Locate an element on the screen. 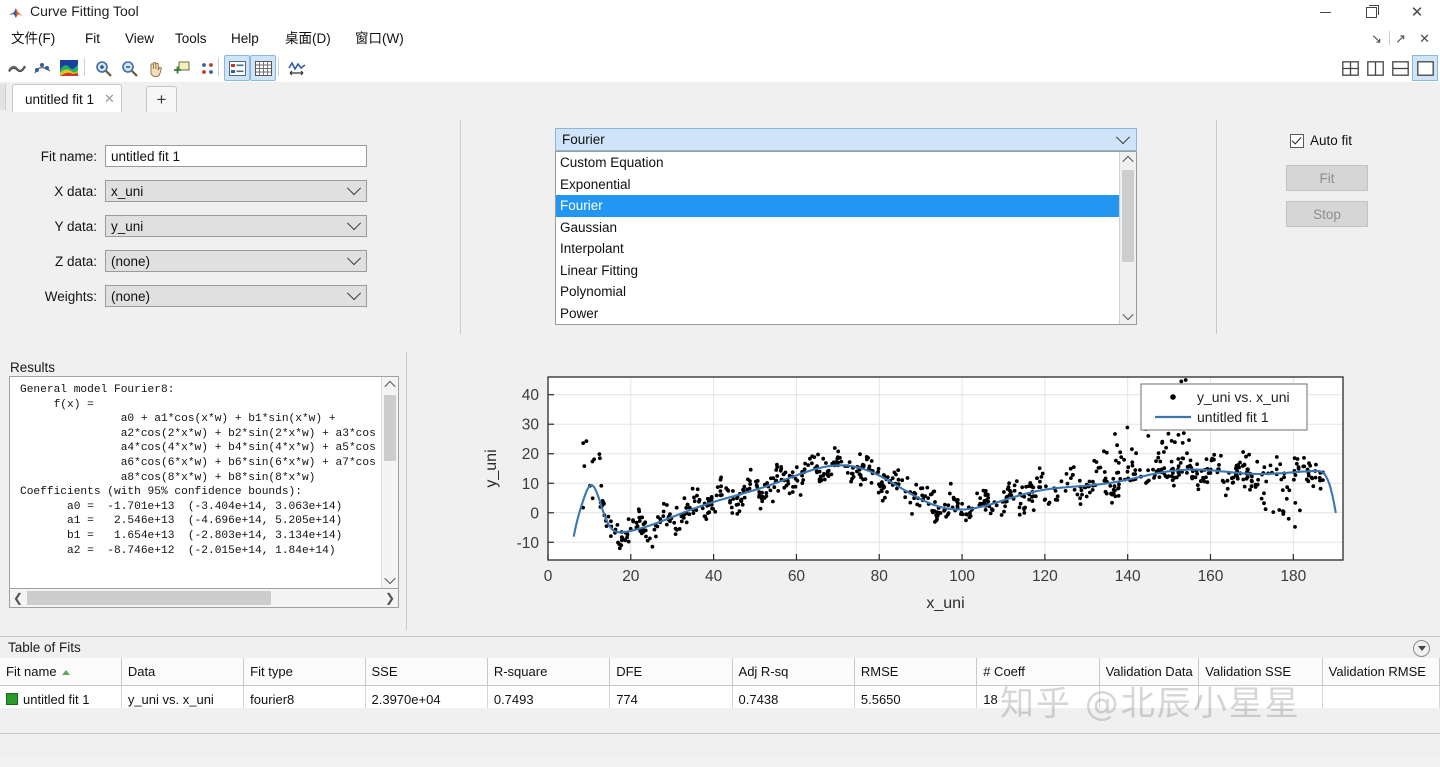  dock-arrow-icon: ↘ is located at coordinates (1376, 38).